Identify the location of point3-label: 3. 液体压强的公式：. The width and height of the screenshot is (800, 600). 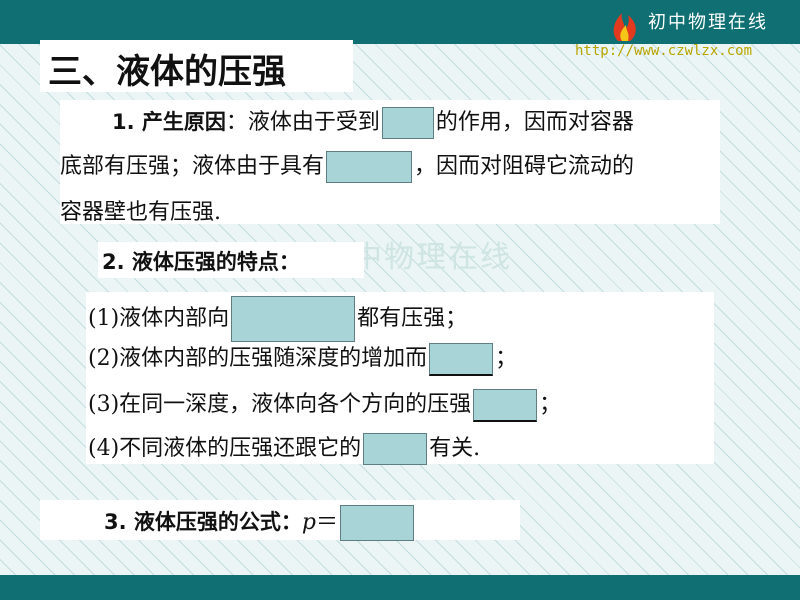
(203, 522).